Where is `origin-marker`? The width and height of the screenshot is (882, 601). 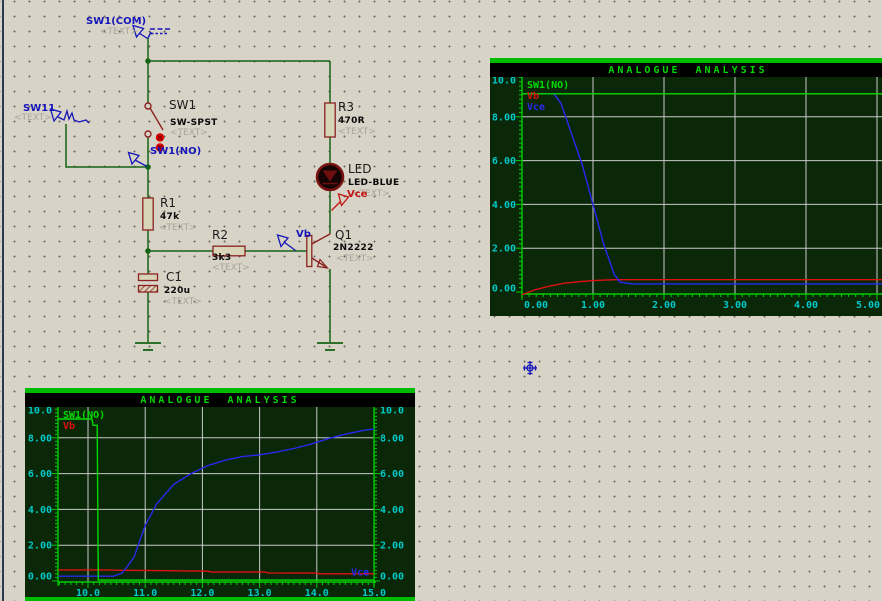
origin-marker is located at coordinates (530, 368).